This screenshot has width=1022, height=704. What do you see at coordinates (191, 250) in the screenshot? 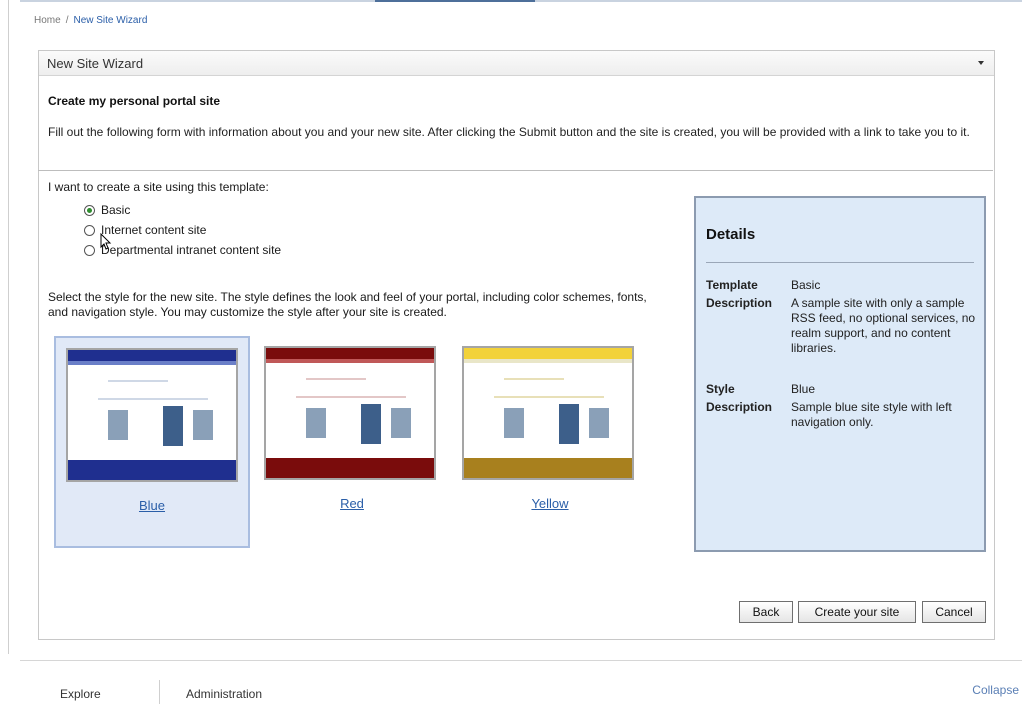
I see `template-option-label: Departmental intranet content site` at bounding box center [191, 250].